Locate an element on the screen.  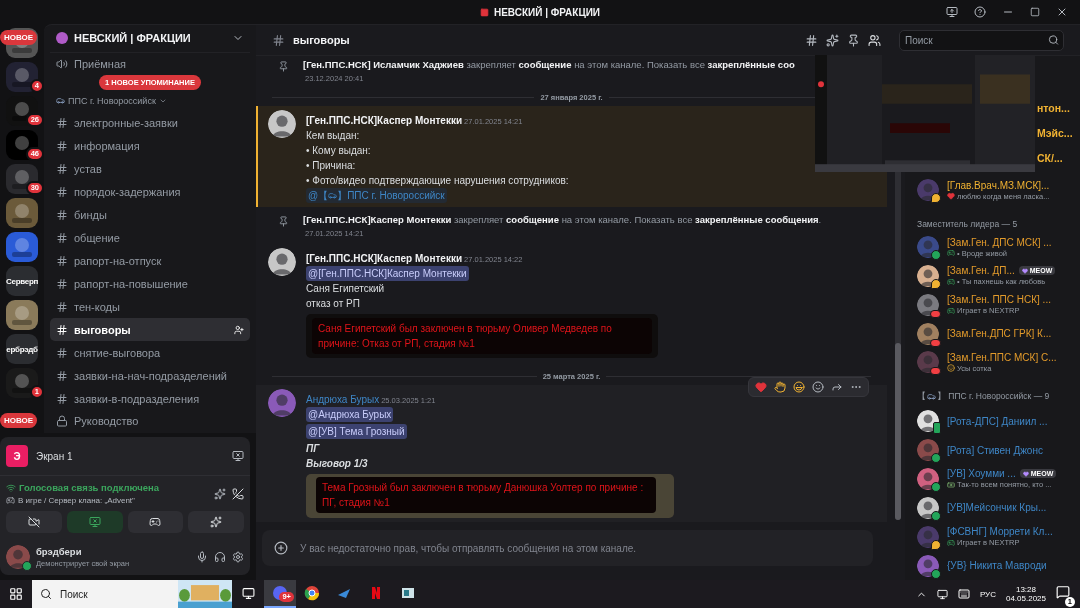
language-indicator: РУС is located at coordinates (987, 594).